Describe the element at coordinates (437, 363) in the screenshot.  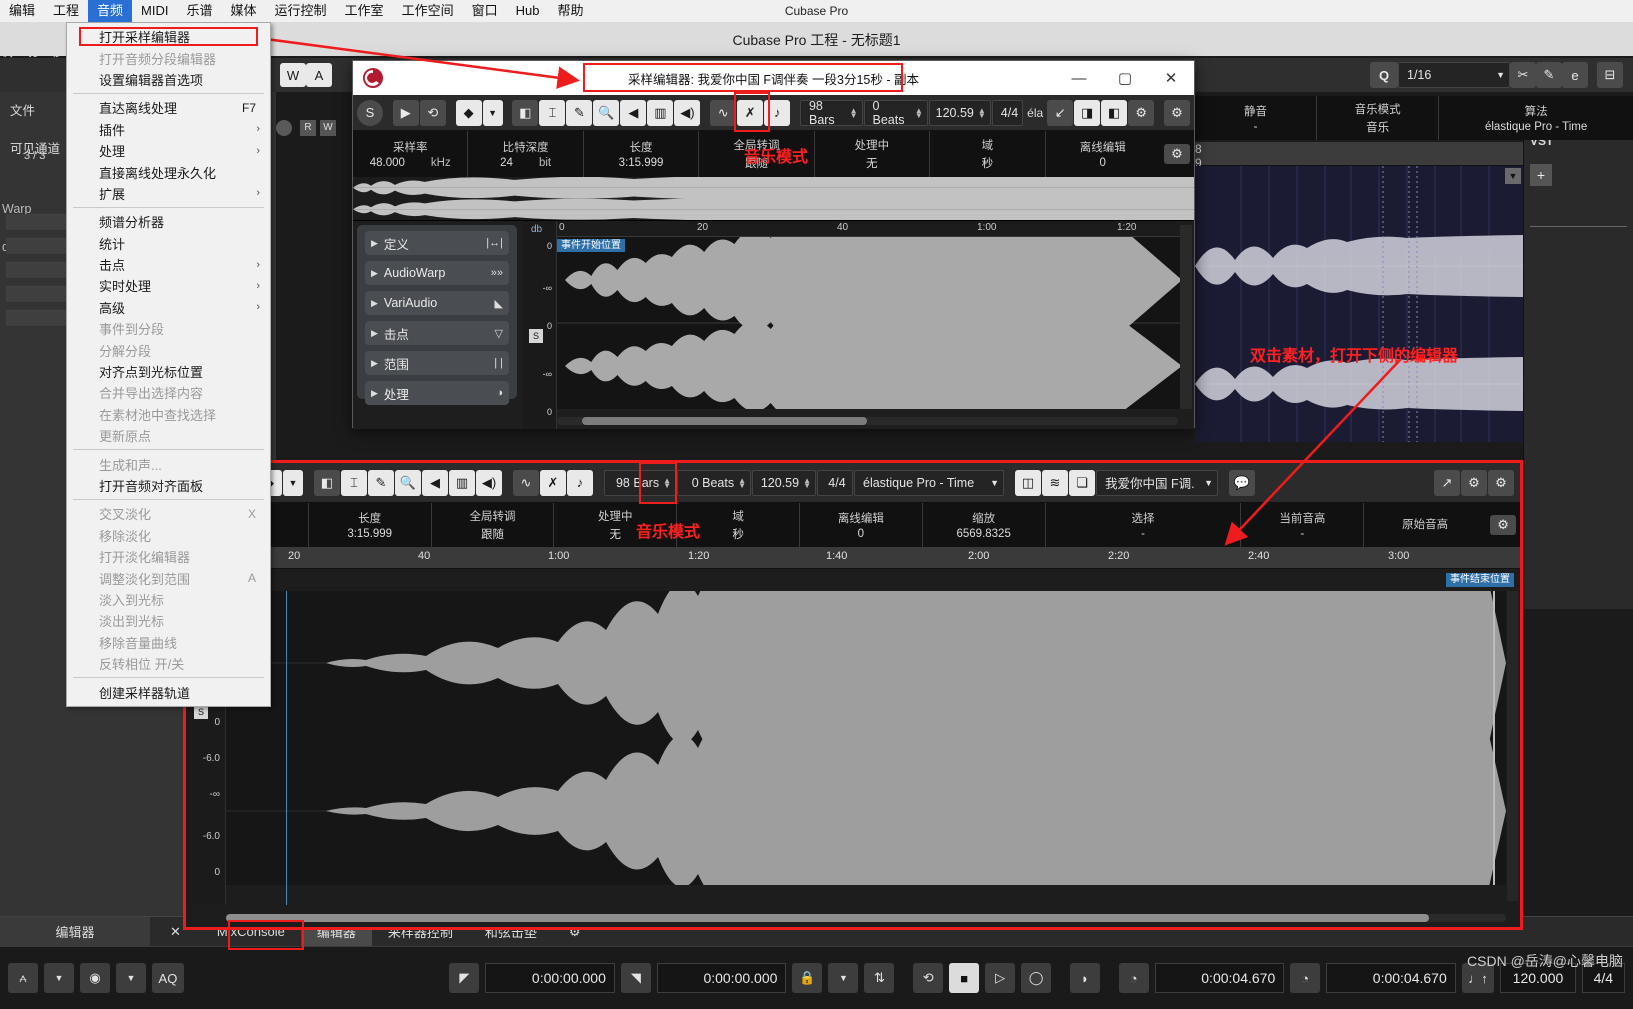
I see `section-range: ▶ 范围 | |` at that location.